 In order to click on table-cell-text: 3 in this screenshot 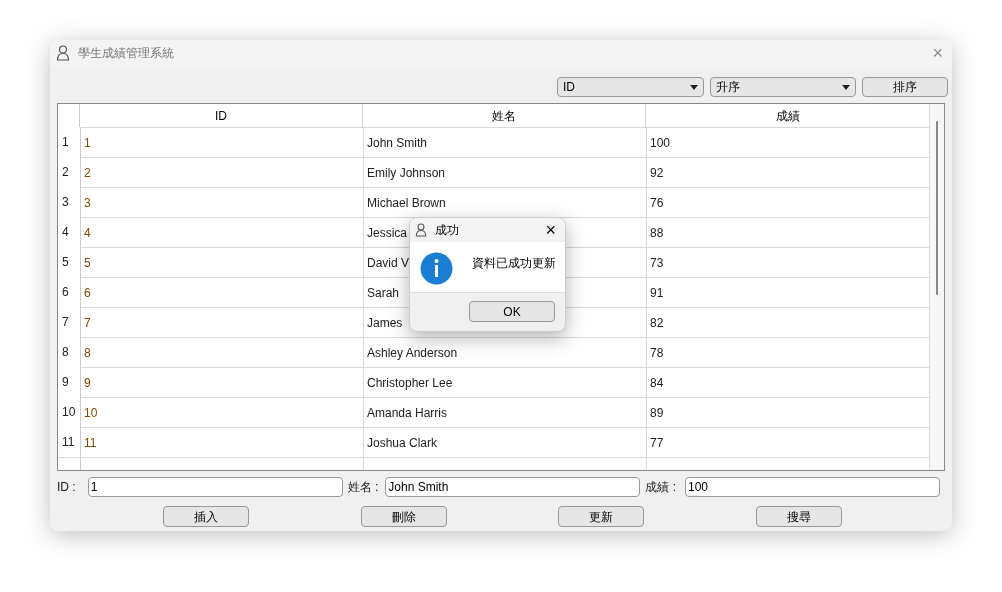, I will do `click(87, 203)`.